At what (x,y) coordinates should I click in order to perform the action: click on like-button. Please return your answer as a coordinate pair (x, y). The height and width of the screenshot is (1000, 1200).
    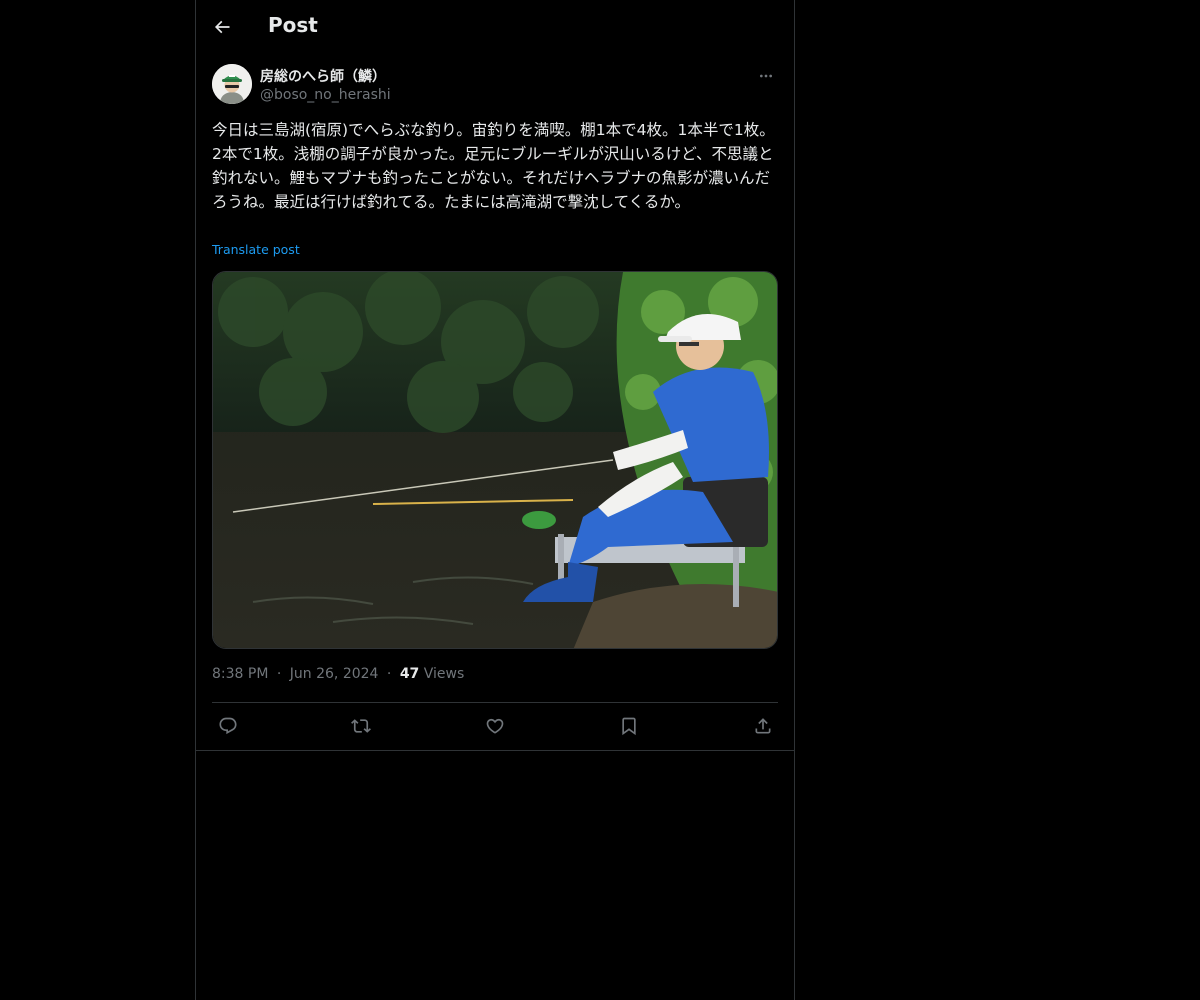
    Looking at the image, I should click on (495, 726).